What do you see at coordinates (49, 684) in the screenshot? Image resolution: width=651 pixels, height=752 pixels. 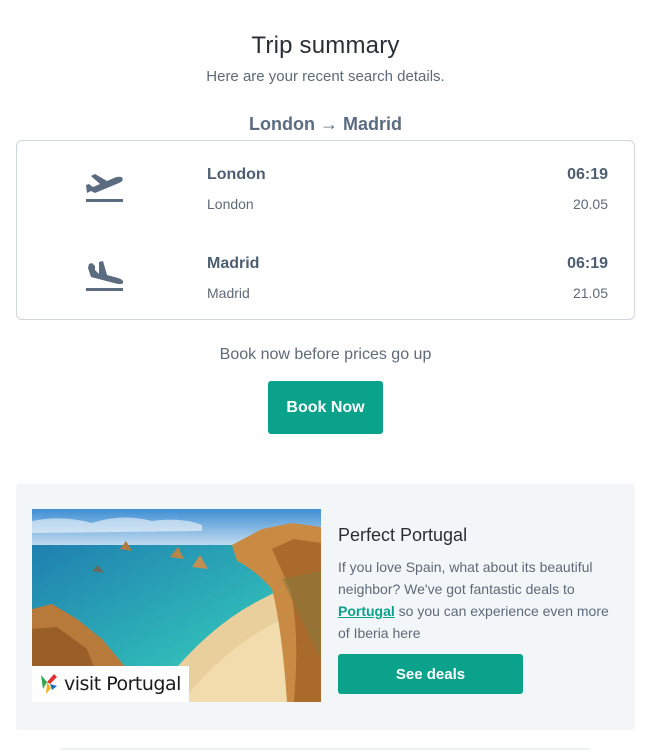 I see `visit-portugal-mark-icon` at bounding box center [49, 684].